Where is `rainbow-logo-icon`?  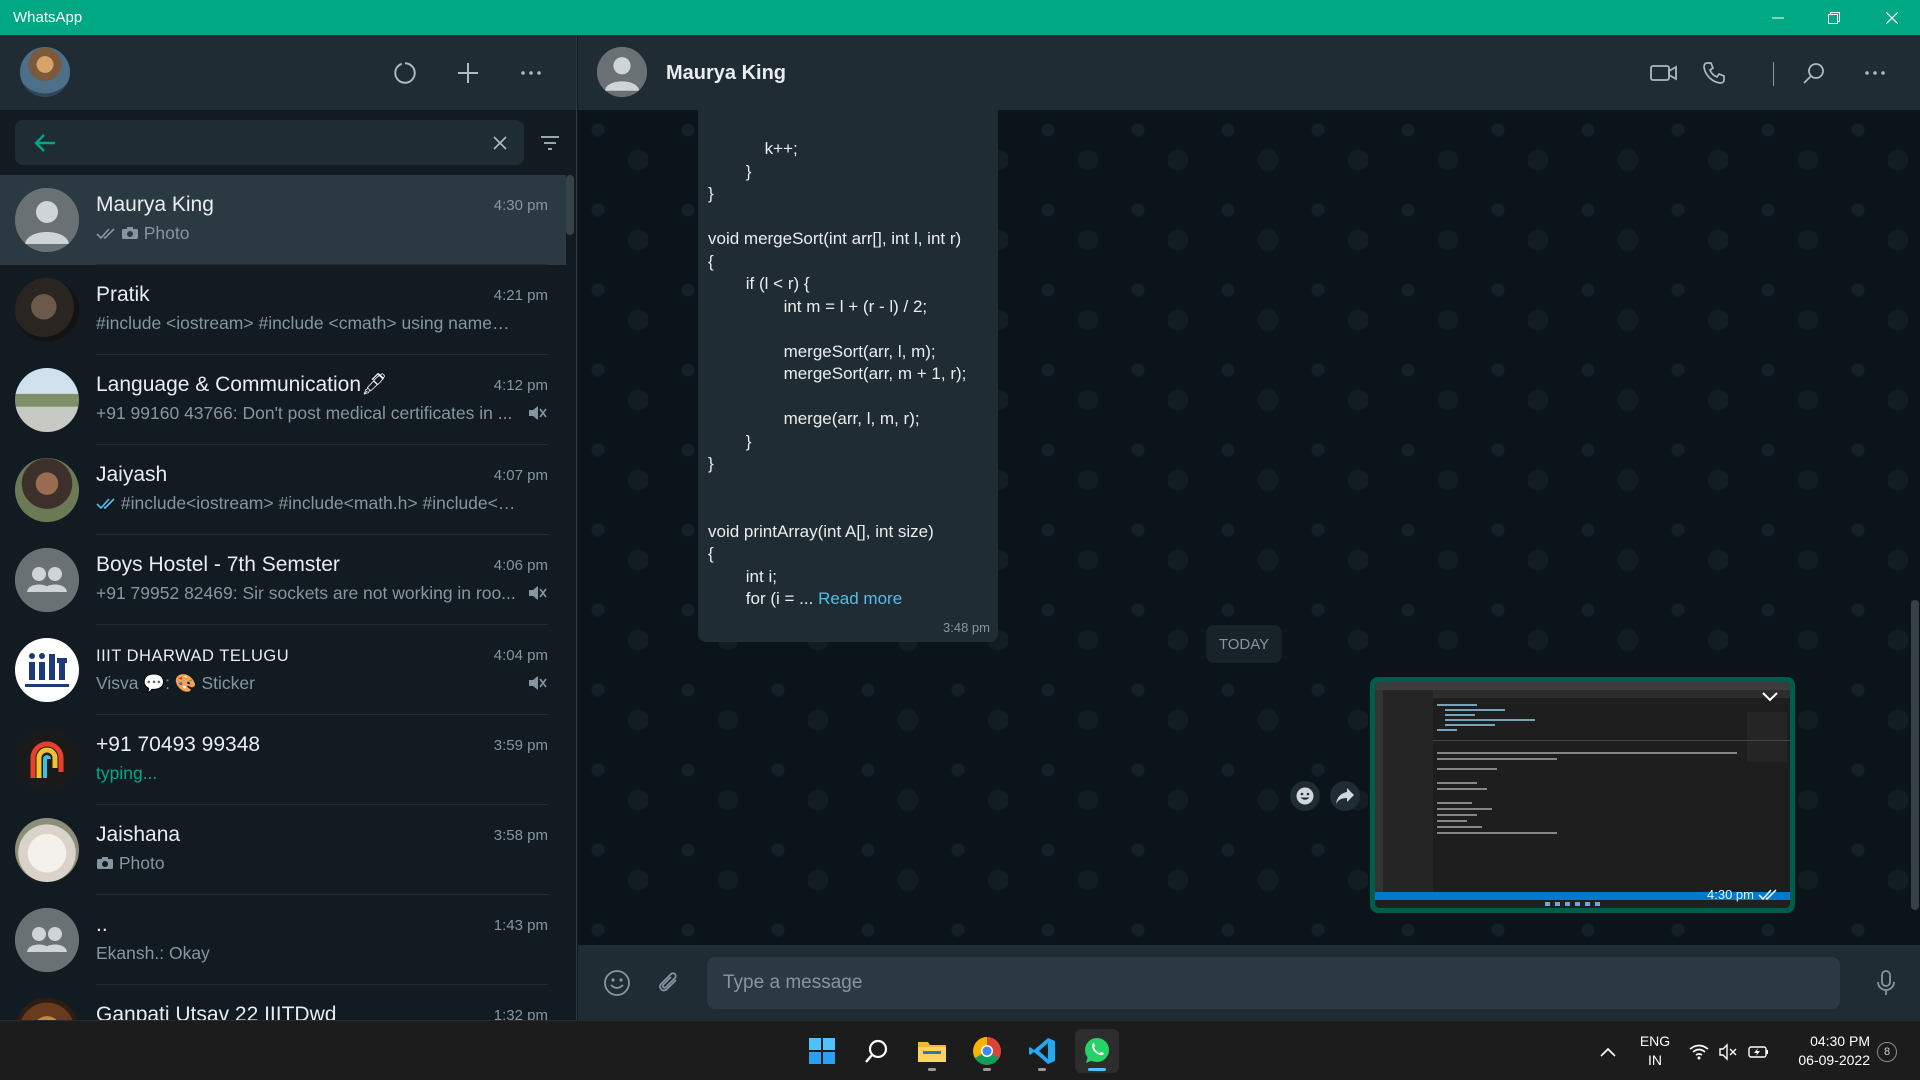
rainbow-logo-icon is located at coordinates (47, 759).